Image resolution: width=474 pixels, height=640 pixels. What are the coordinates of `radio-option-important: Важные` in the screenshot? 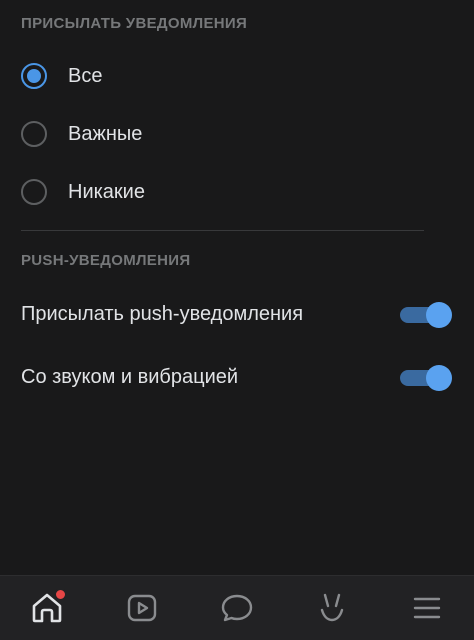 It's located at (237, 134).